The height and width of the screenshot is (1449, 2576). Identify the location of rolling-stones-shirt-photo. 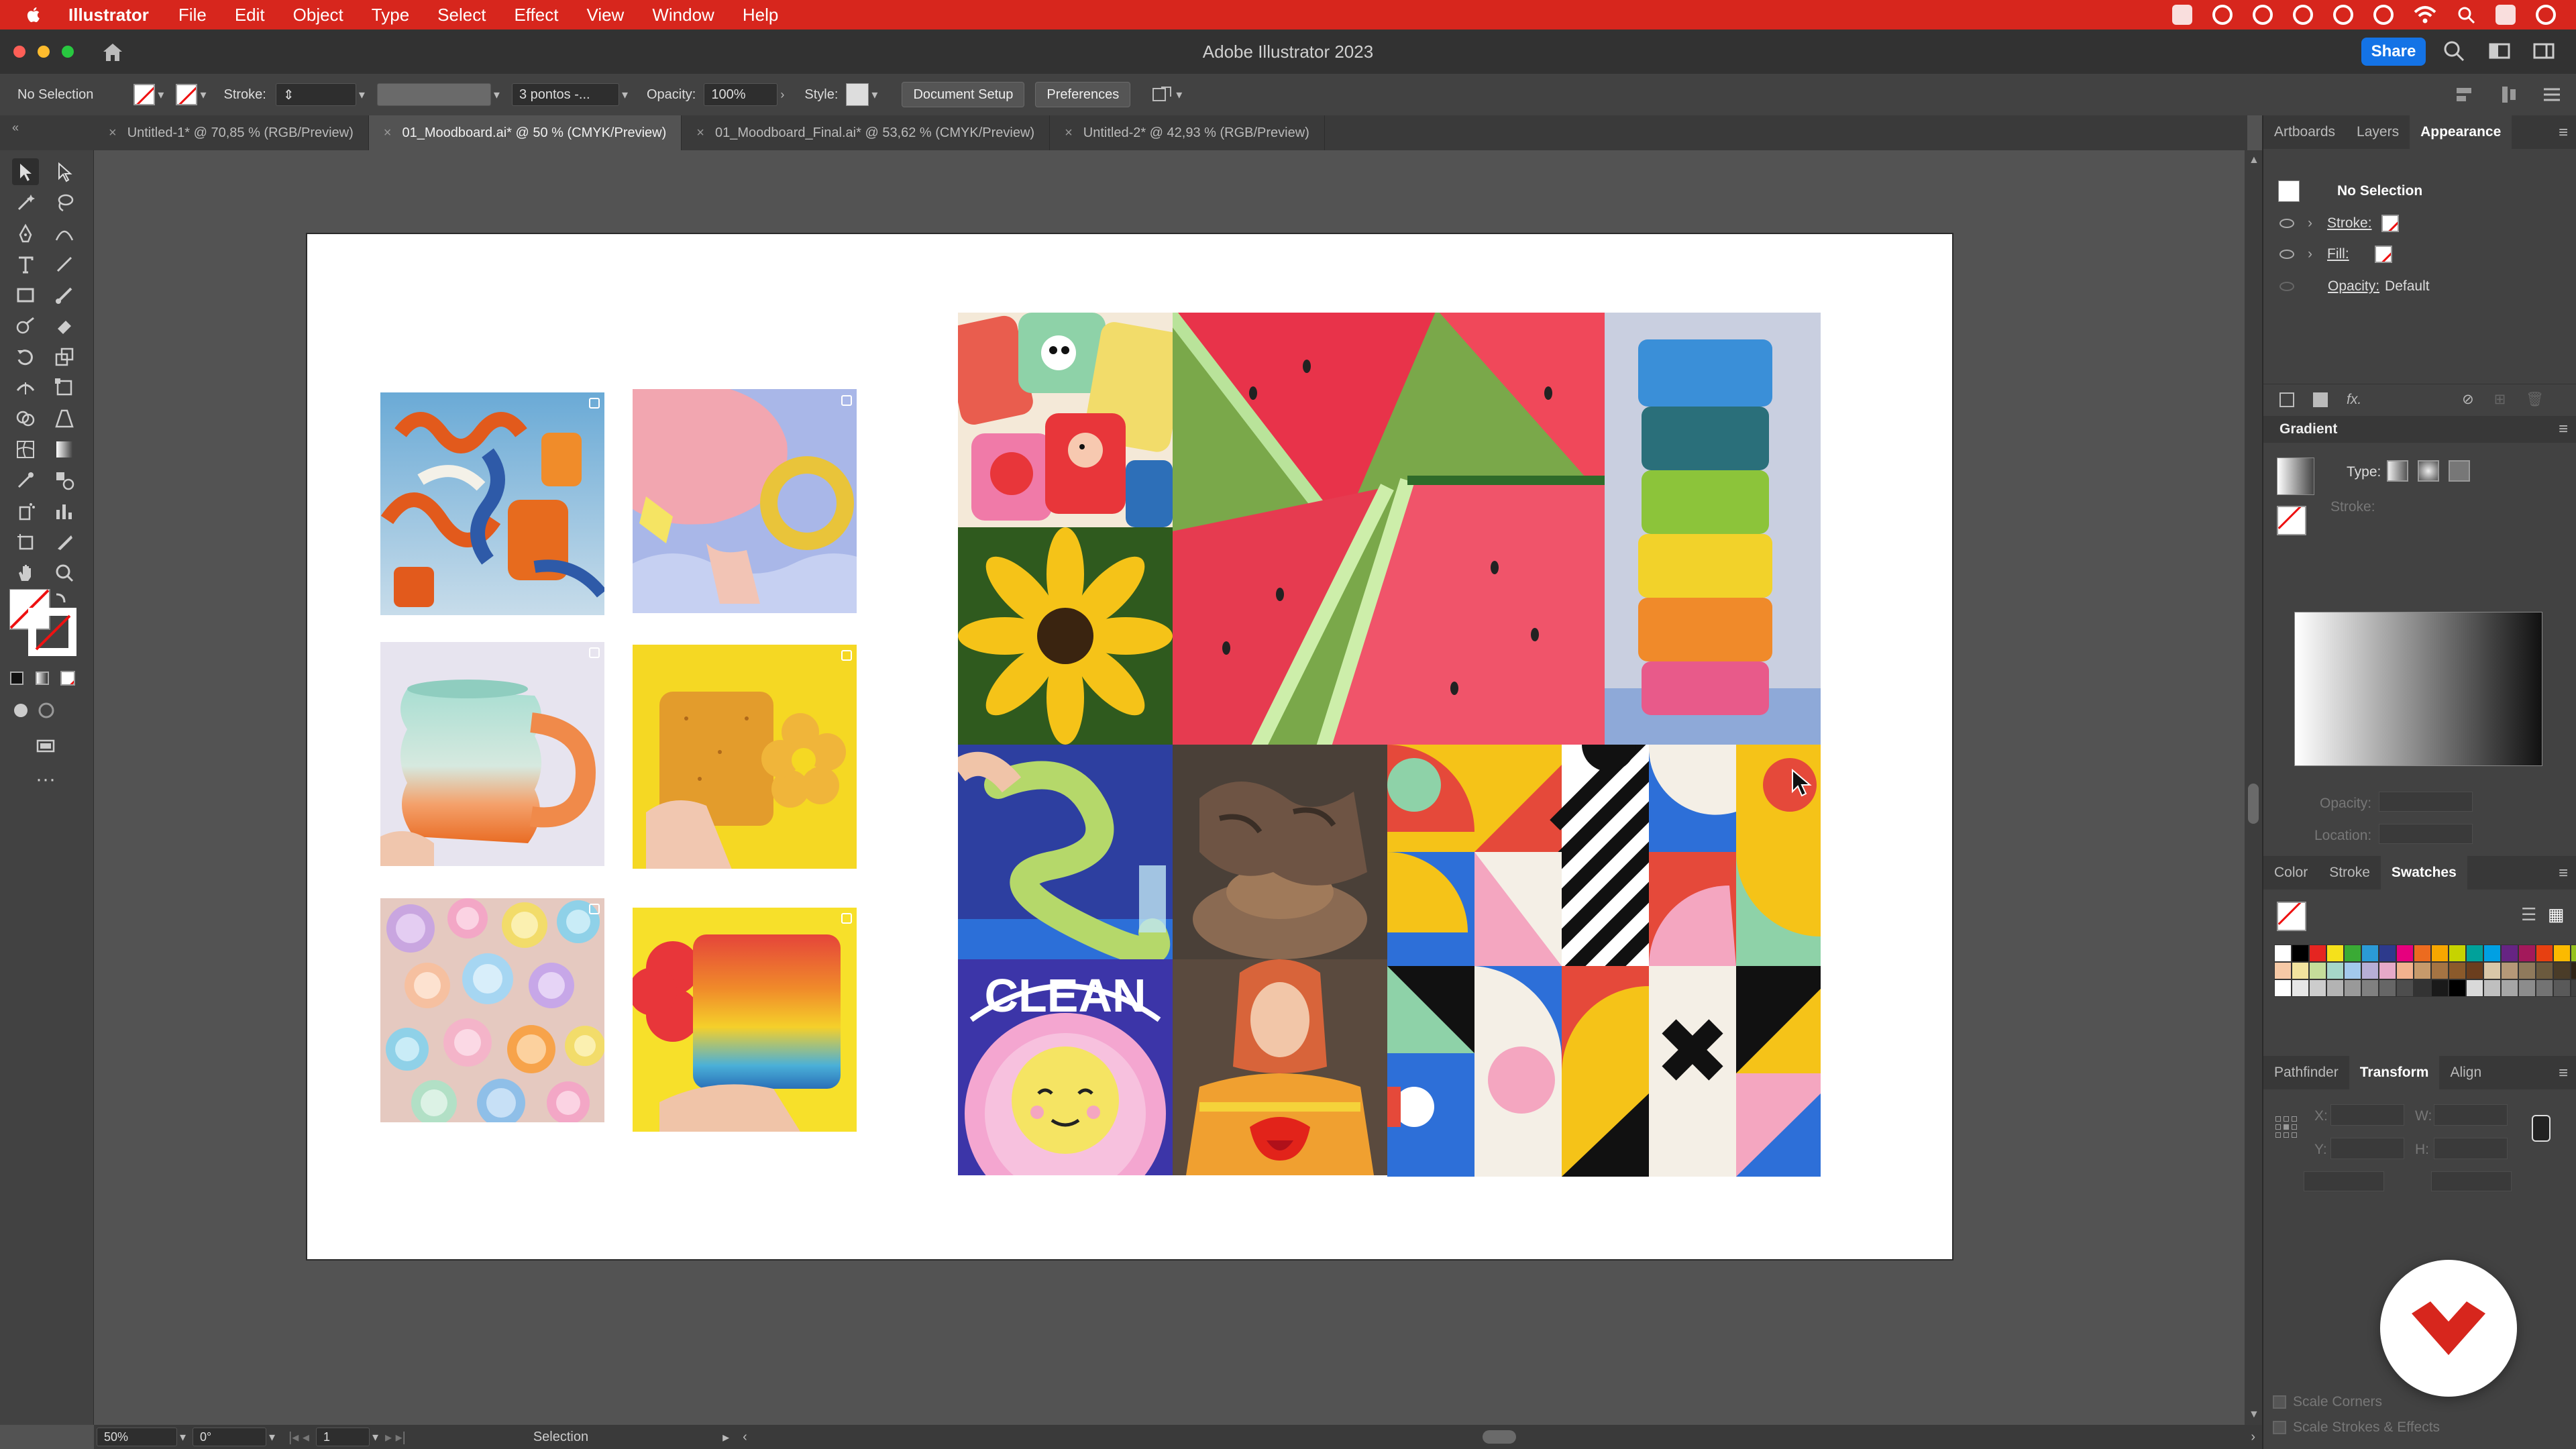
(1280, 1067).